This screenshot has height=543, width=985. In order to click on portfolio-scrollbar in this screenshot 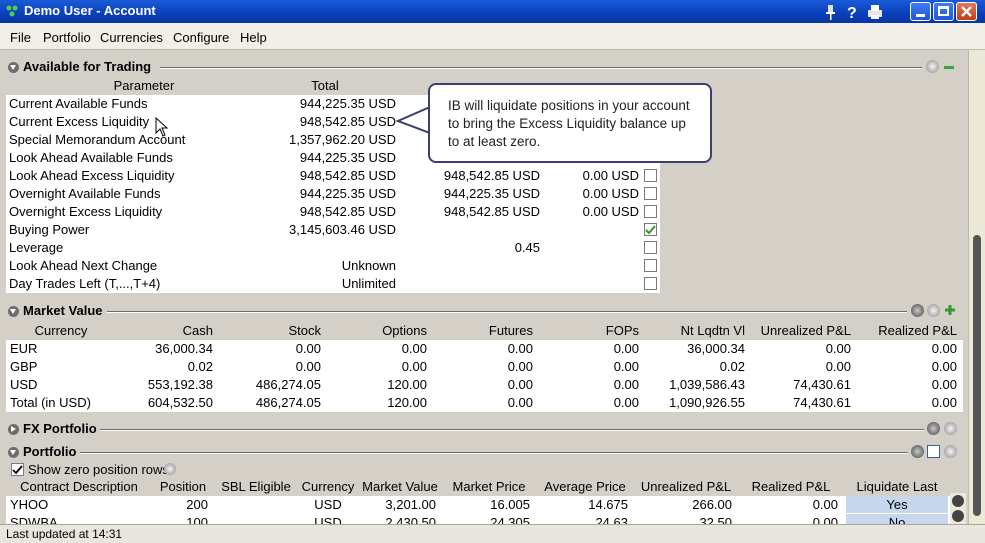, I will do `click(958, 508)`.